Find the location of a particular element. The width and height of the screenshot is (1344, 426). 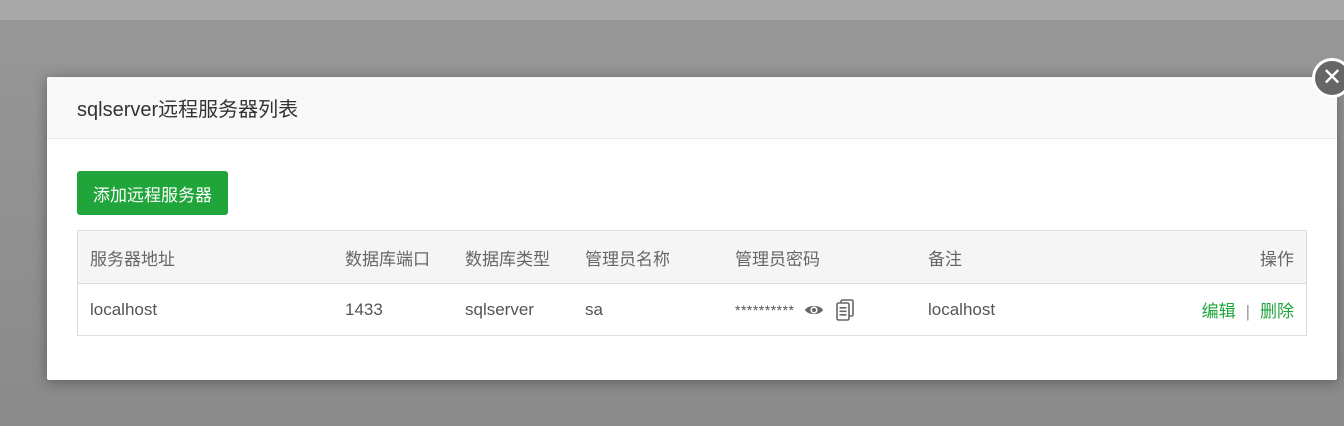

column-header-user: 管理员名称 is located at coordinates (627, 259).